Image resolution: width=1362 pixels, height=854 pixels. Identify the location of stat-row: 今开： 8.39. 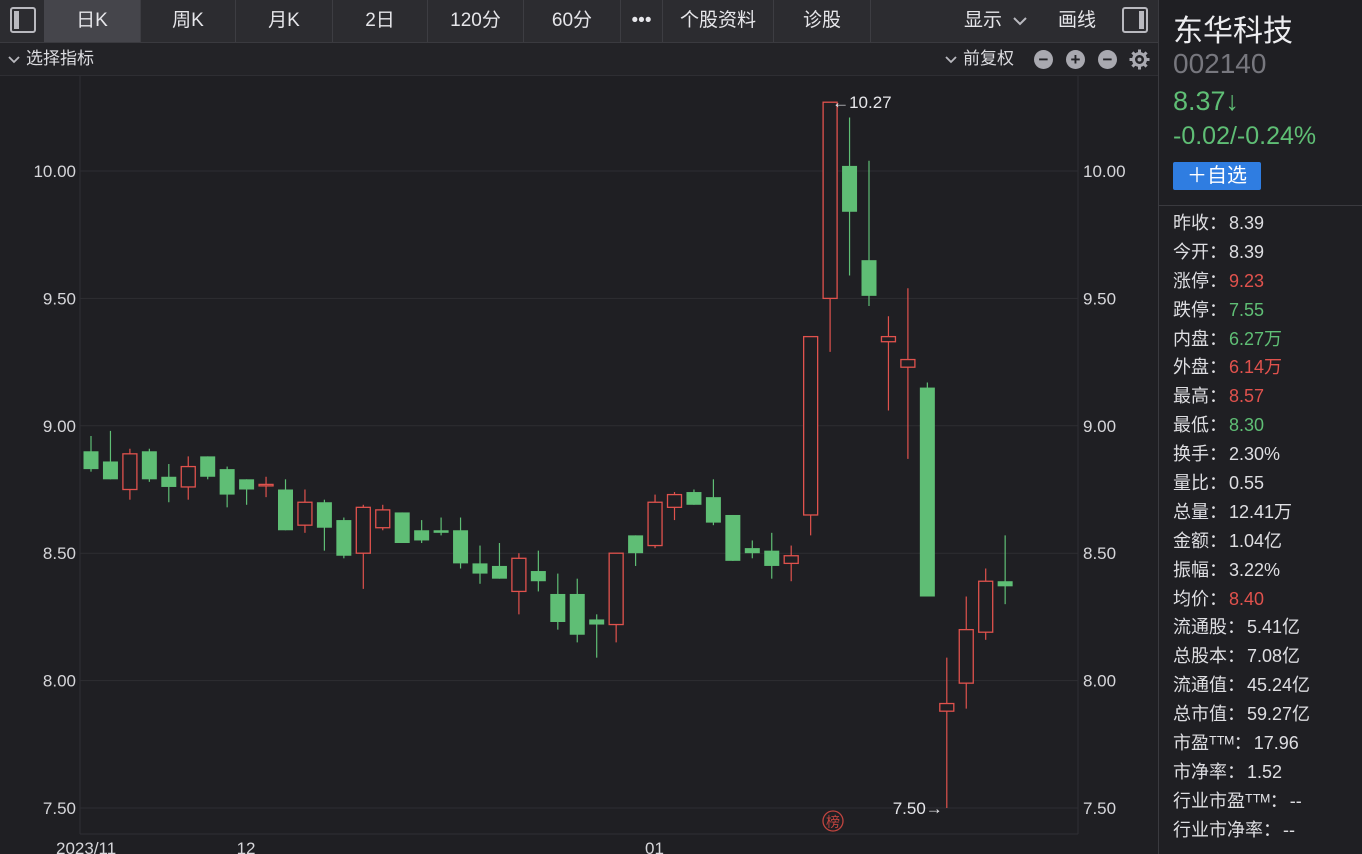
(1241, 252).